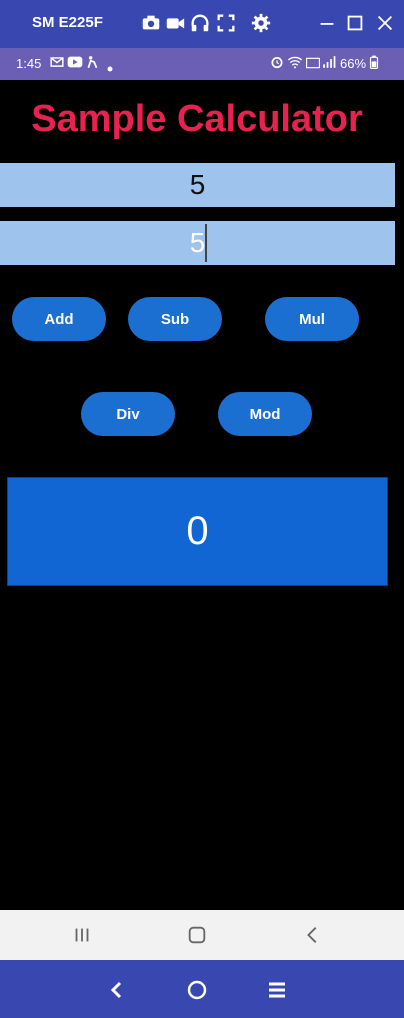 Image resolution: width=404 pixels, height=1018 pixels. Describe the element at coordinates (353, 63) in the screenshot. I see `battery-percent: 66%` at that location.